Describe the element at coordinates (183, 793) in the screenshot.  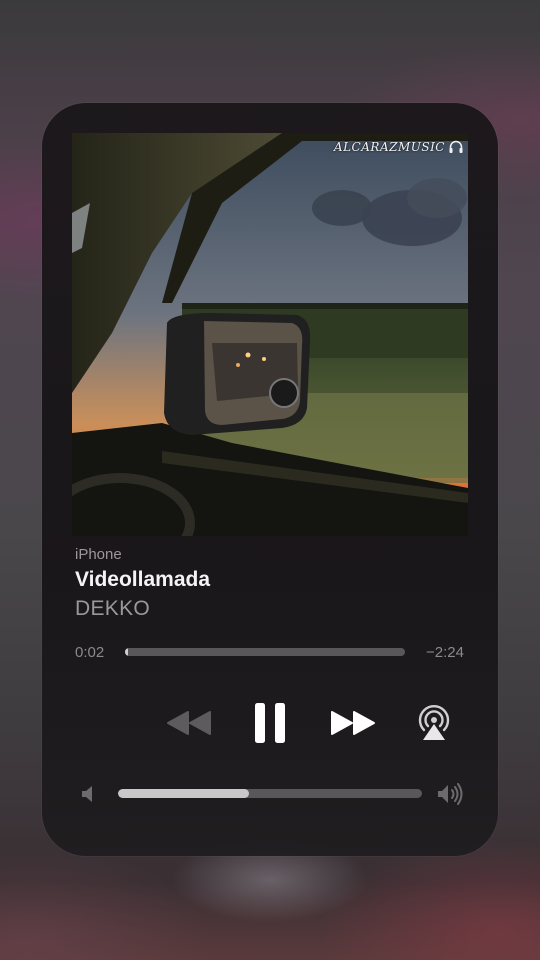
I see `volume-level-fill` at that location.